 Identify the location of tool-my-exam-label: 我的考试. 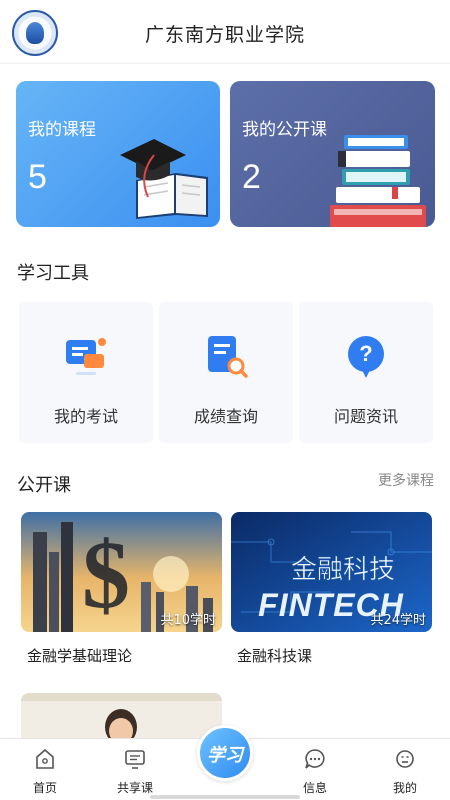
(85, 416).